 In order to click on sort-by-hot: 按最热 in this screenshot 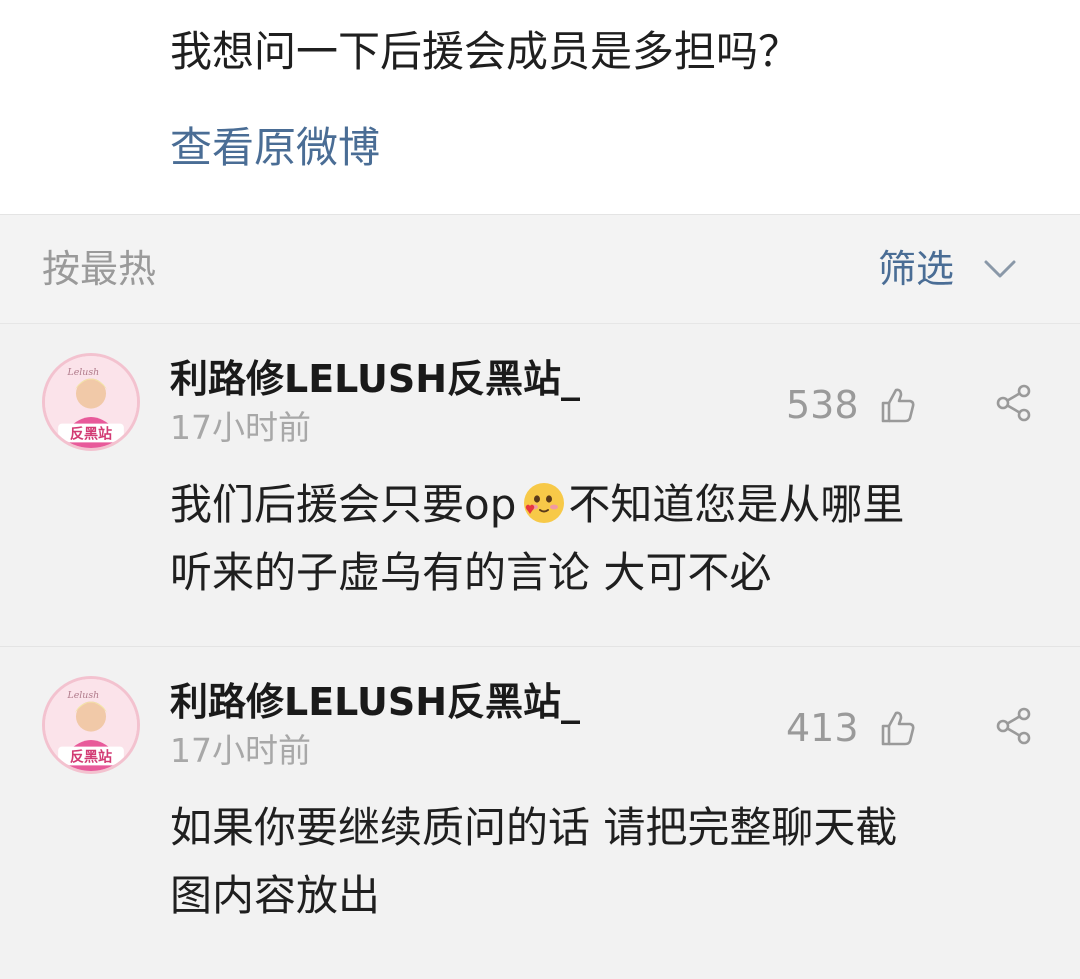, I will do `click(99, 269)`.